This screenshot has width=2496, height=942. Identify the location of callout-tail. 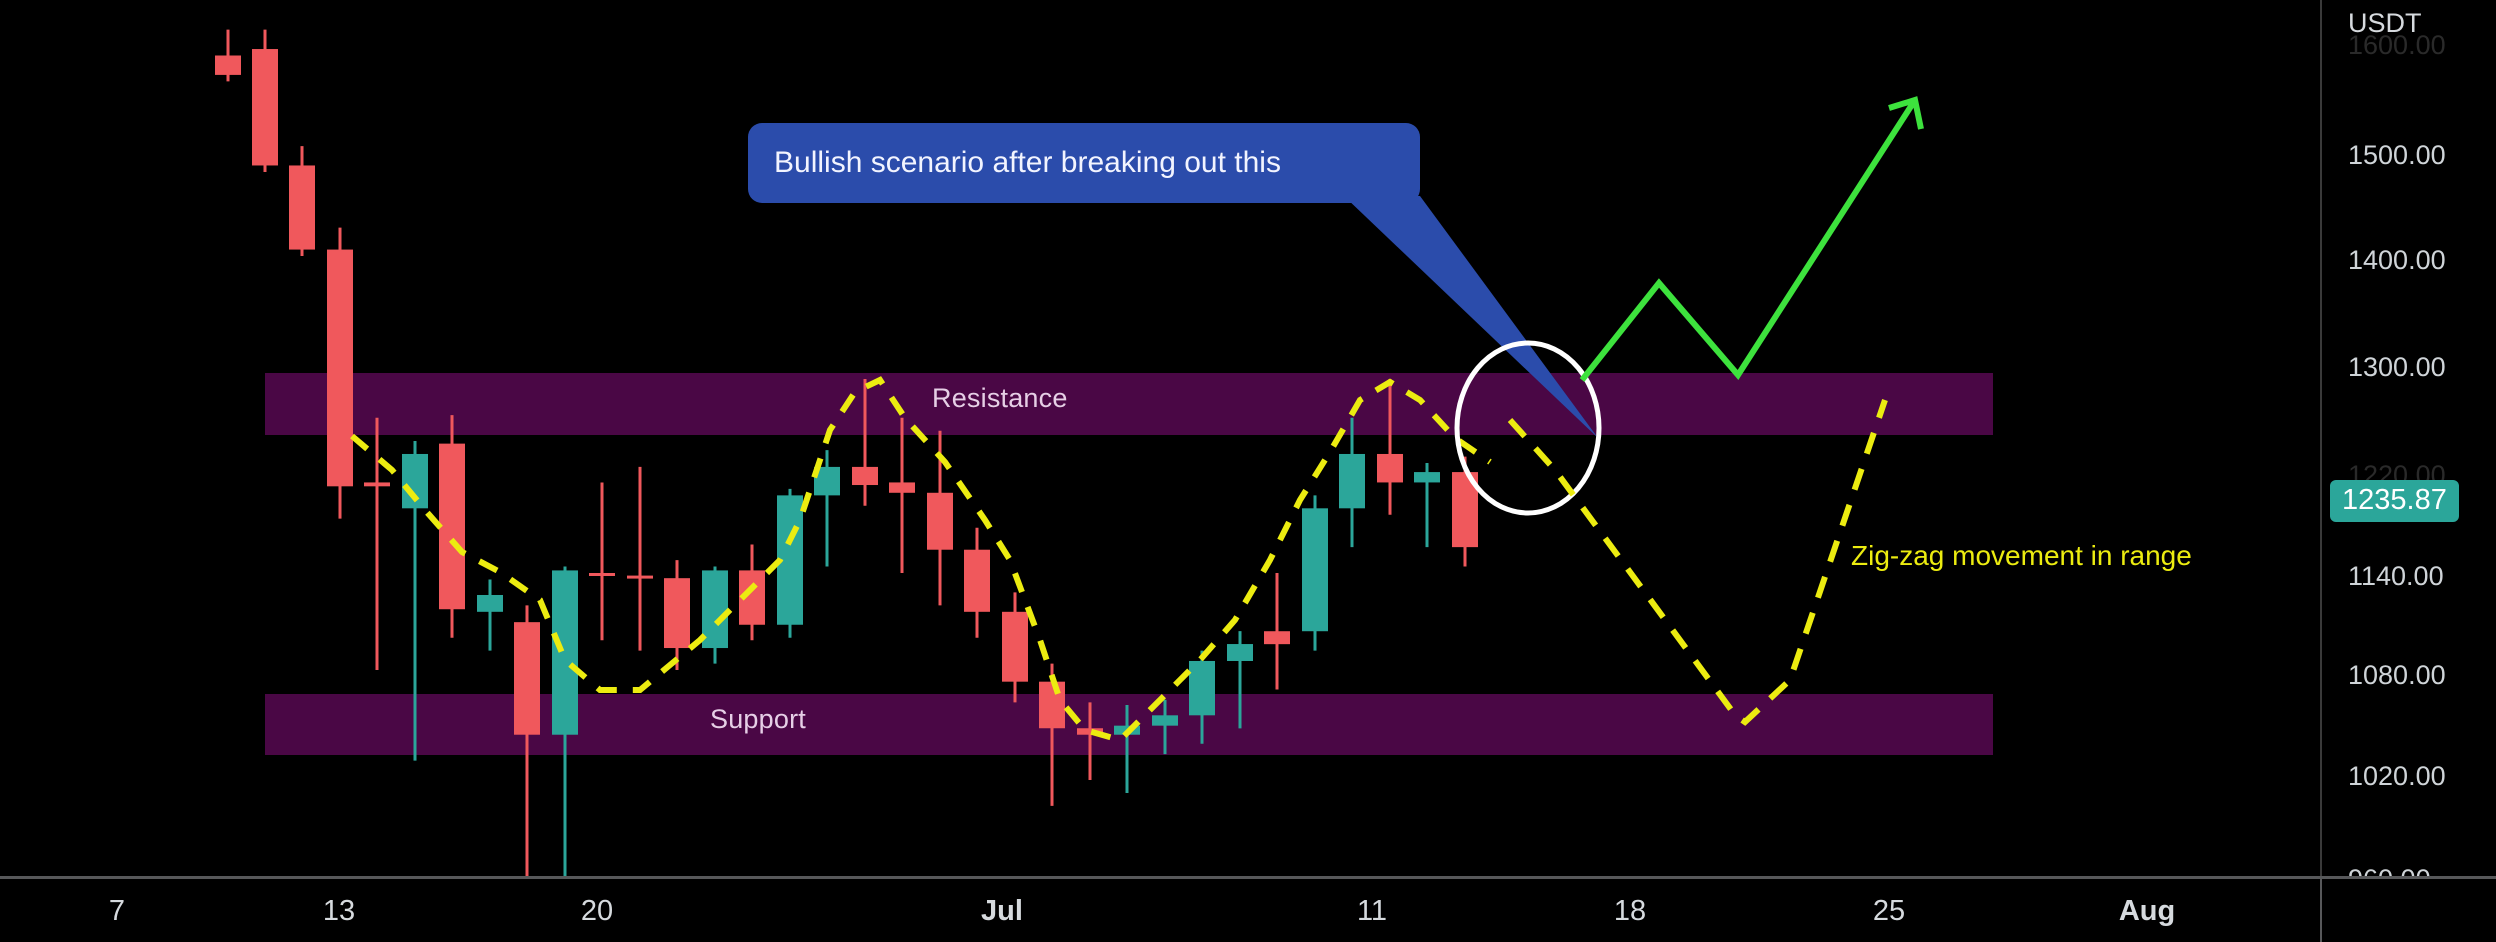
(1471, 317).